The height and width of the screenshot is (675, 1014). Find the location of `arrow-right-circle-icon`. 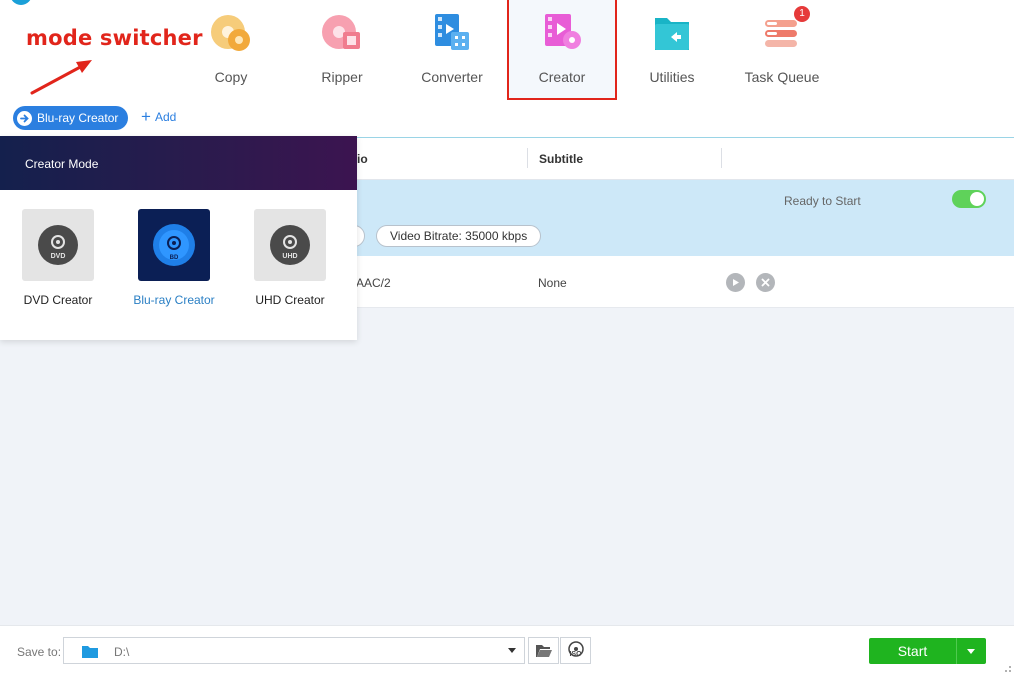

arrow-right-circle-icon is located at coordinates (24, 118).